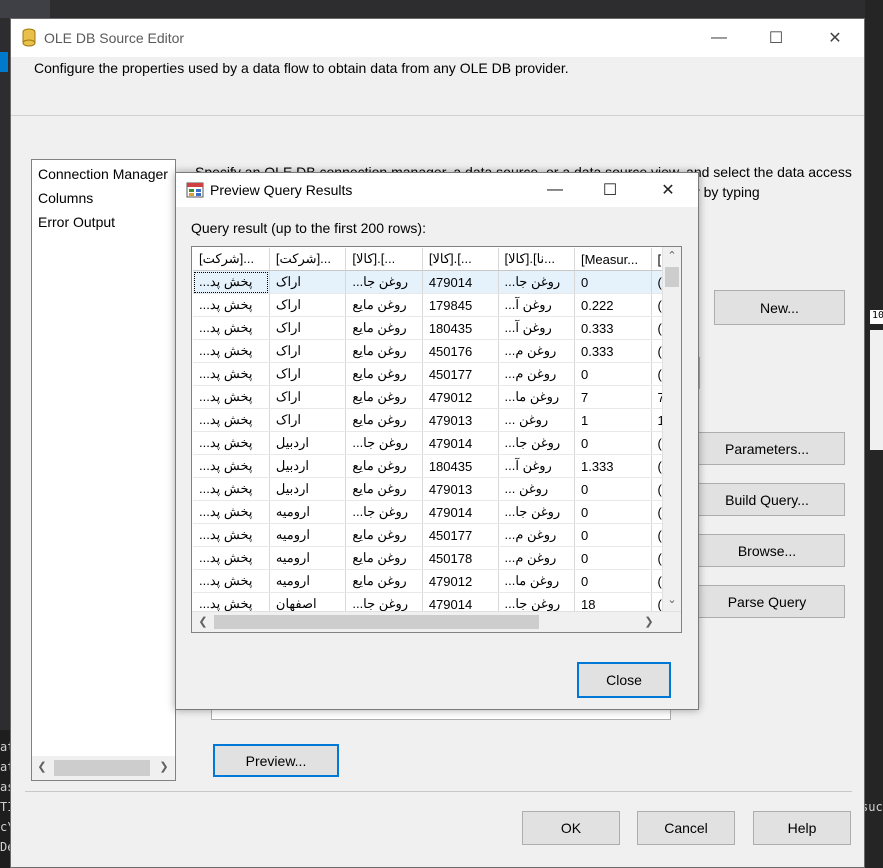 The width and height of the screenshot is (883, 868). What do you see at coordinates (460, 535) in the screenshot?
I see `table-cell: 450177` at bounding box center [460, 535].